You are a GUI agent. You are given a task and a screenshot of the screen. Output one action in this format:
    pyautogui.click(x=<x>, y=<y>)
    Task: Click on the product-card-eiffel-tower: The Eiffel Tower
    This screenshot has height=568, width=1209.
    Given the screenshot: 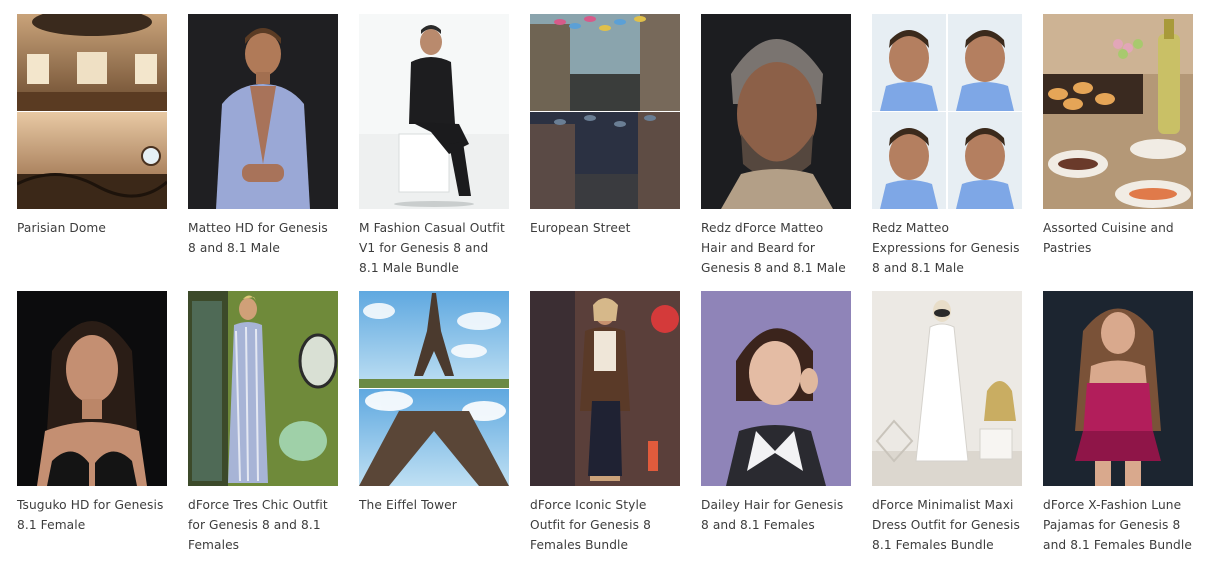 What is the action you would take?
    pyautogui.click(x=434, y=429)
    